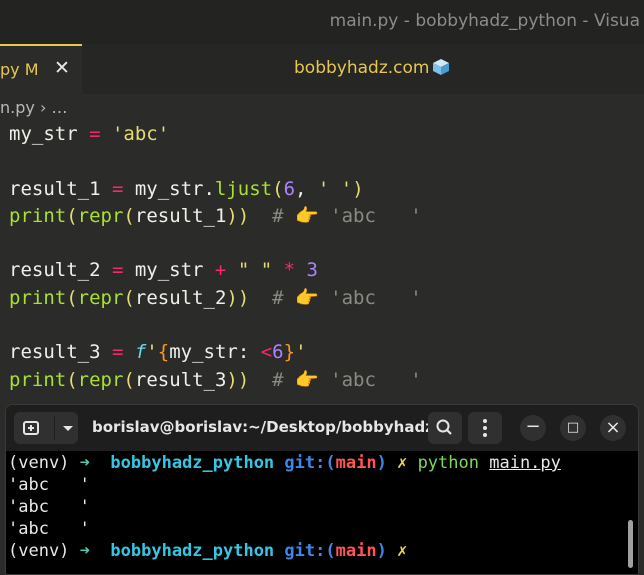 Image resolution: width=644 pixels, height=575 pixels. Describe the element at coordinates (43, 107) in the screenshot. I see `chevron-right-icon: ›` at that location.